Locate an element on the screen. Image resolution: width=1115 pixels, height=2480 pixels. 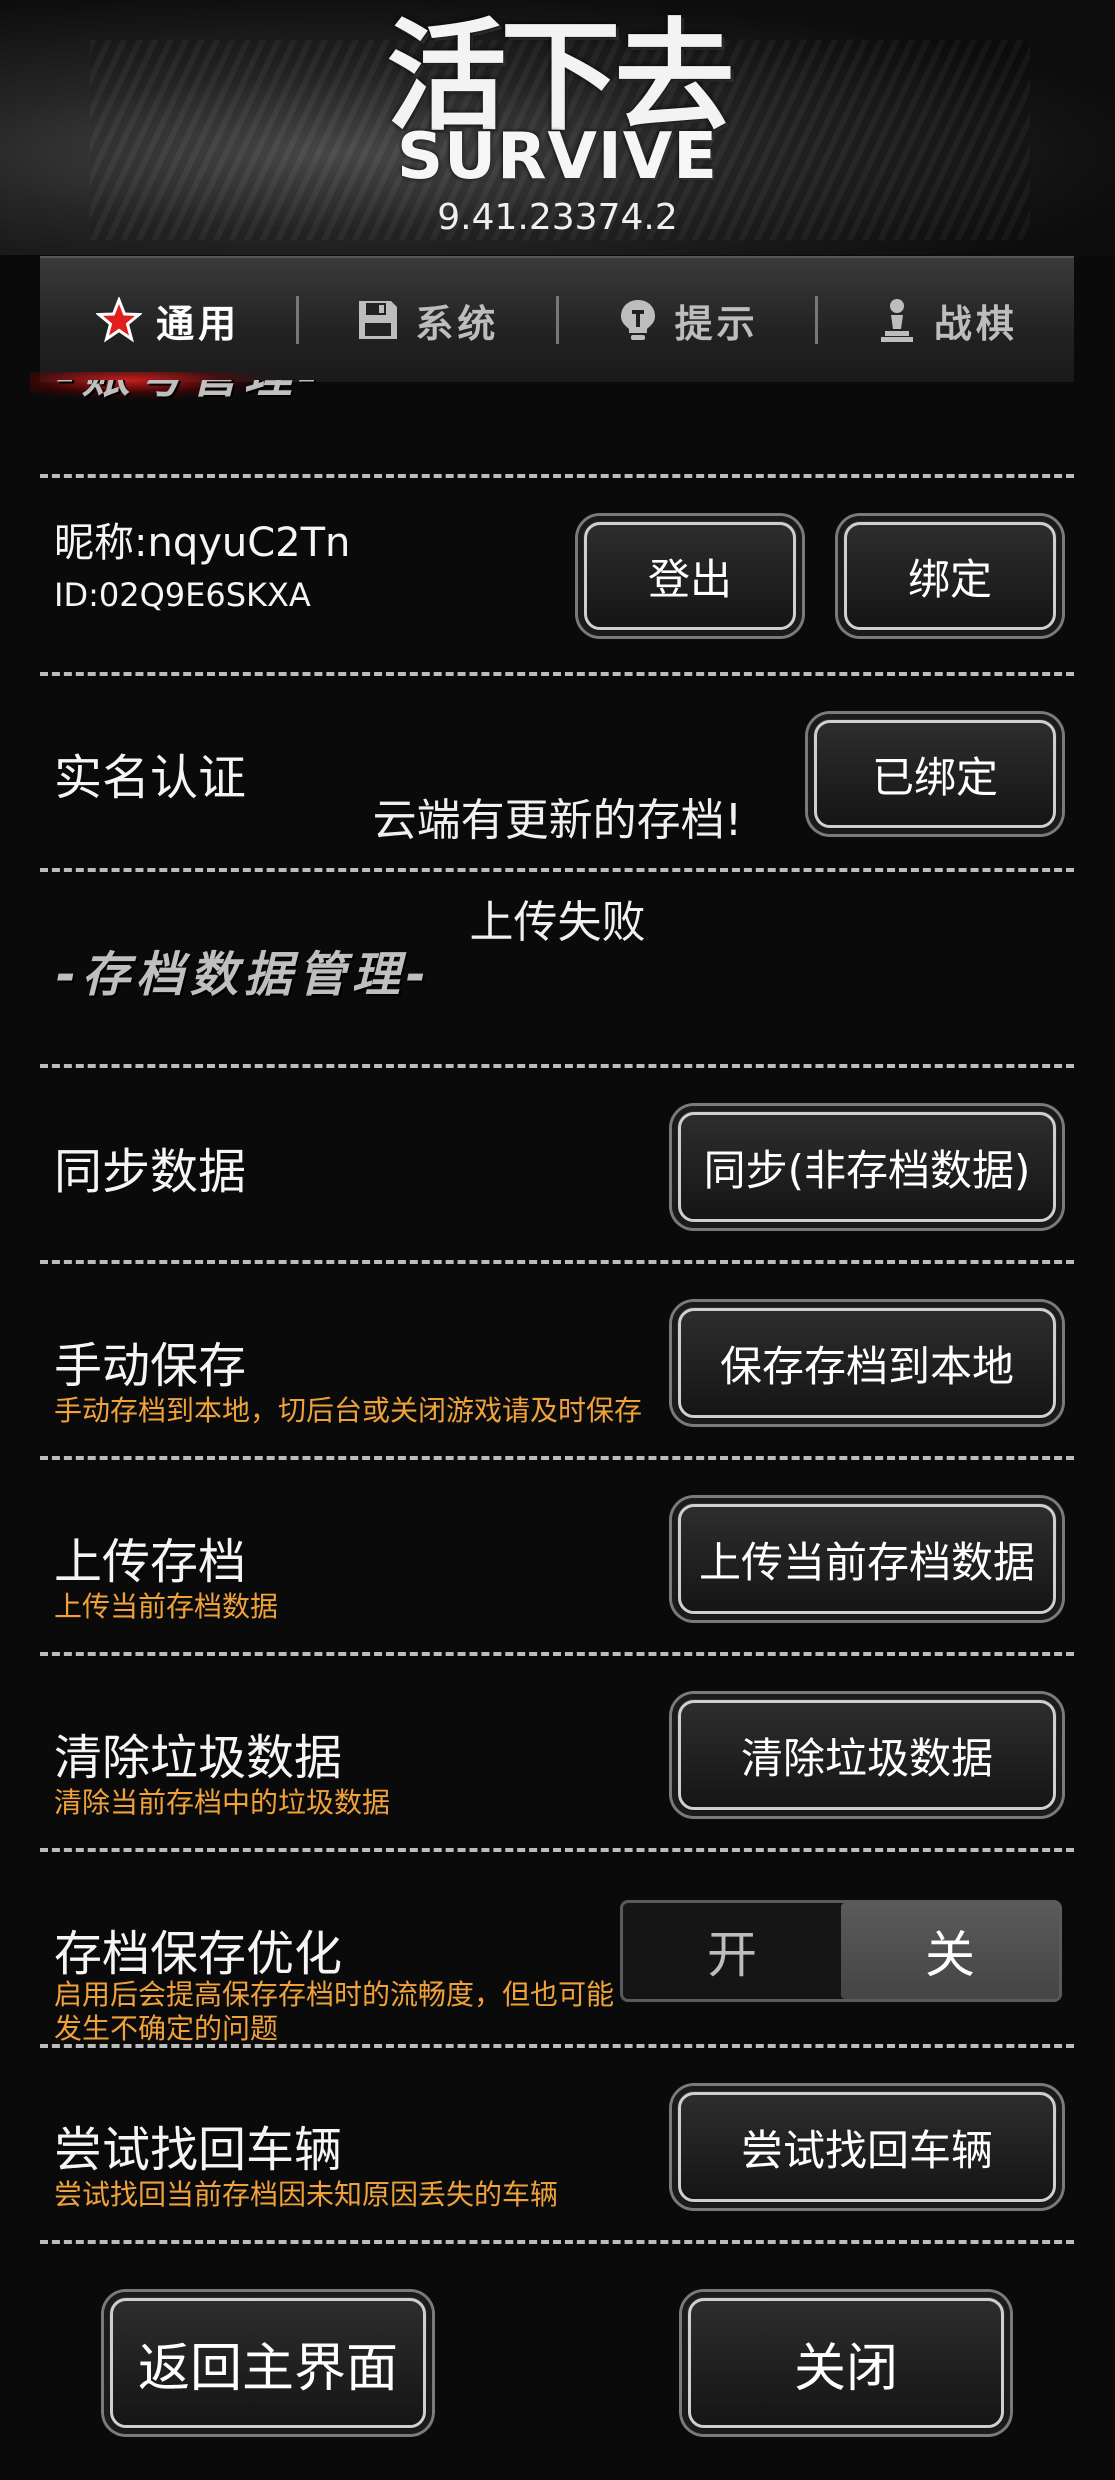
tab-tips: 提示 is located at coordinates (687, 320).